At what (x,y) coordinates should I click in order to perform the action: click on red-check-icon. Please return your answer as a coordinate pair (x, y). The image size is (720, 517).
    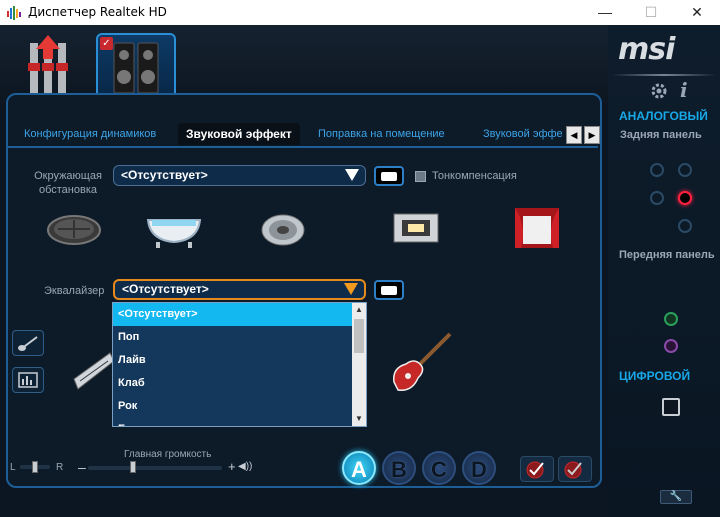
    Looking at the image, I should click on (535, 470).